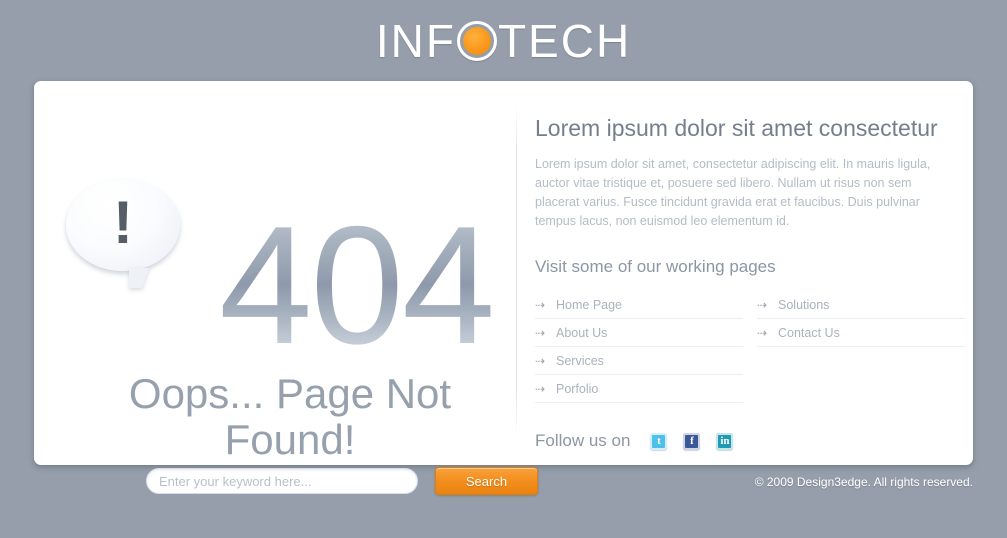 The height and width of the screenshot is (538, 1007). I want to click on search-input, so click(282, 481).